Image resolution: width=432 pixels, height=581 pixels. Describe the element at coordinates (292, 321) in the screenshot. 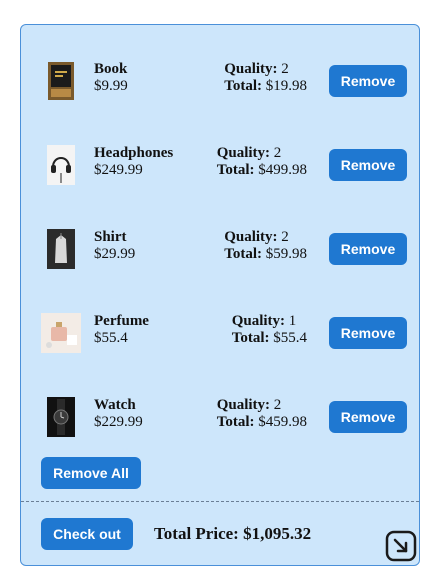

I see `quality-value: 1` at that location.